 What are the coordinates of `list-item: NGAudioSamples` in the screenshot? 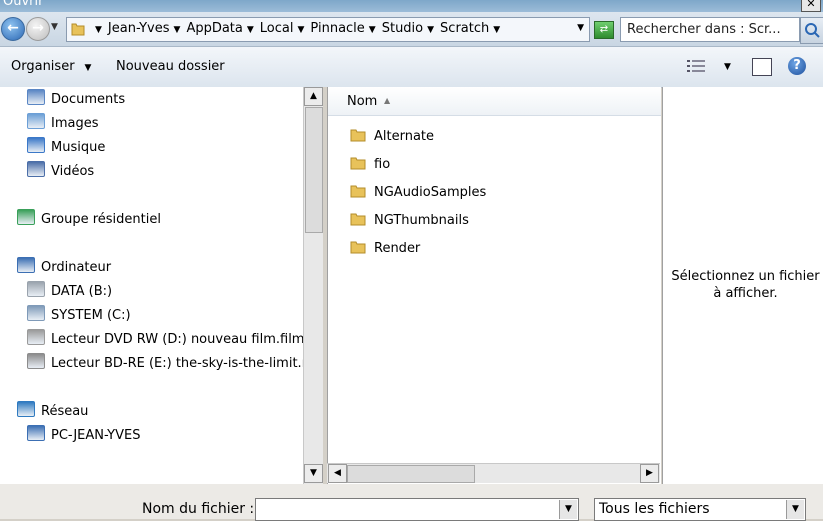 It's located at (418, 193).